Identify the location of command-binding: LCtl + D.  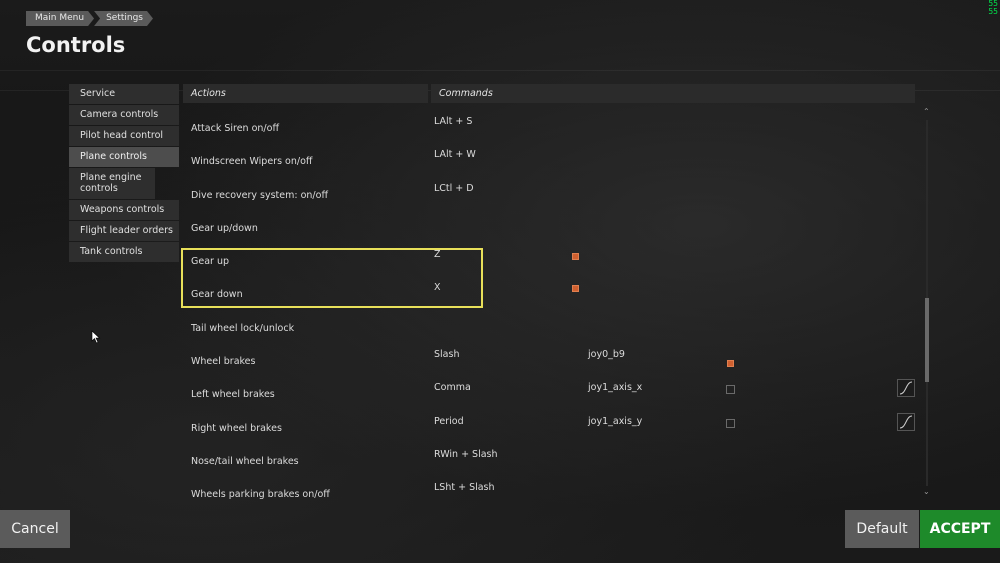
(454, 188).